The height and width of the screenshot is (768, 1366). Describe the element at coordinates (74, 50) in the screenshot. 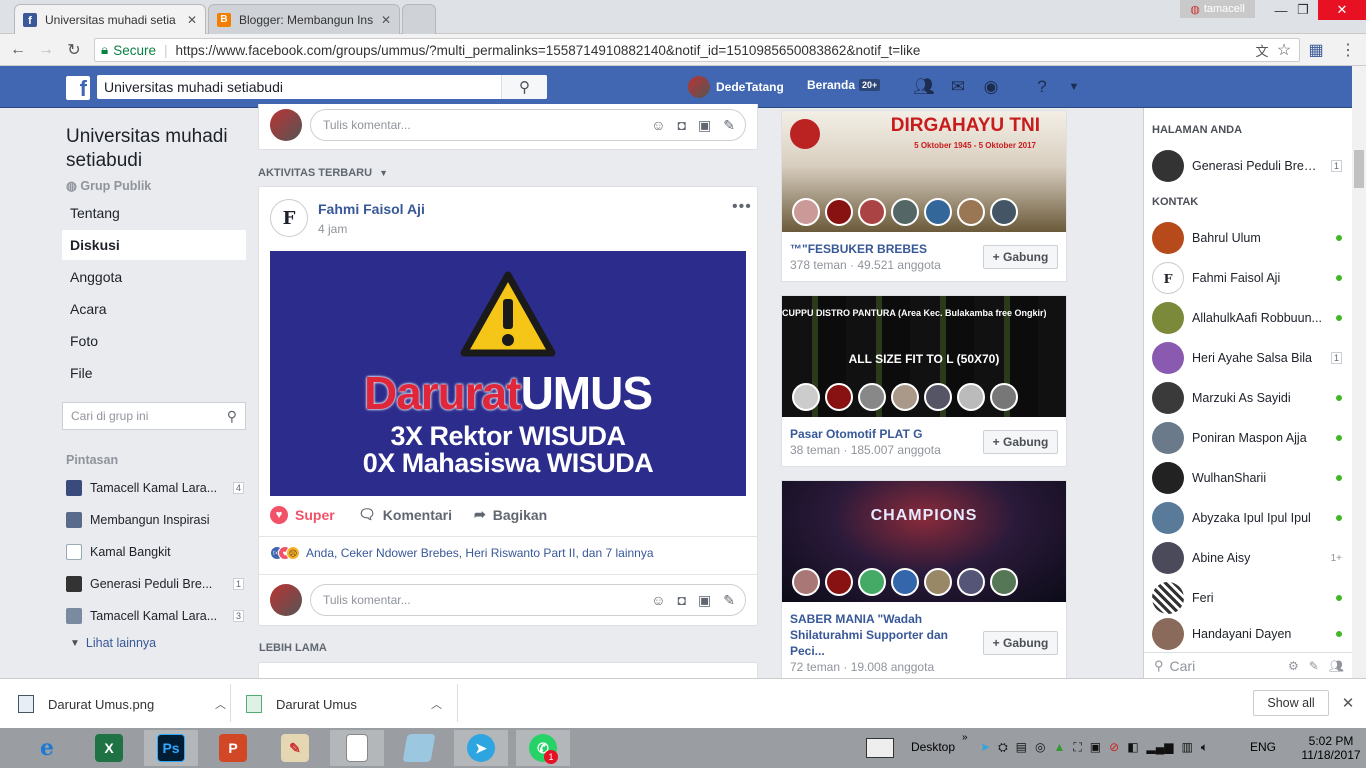

I see `reload-icon: ↻` at that location.